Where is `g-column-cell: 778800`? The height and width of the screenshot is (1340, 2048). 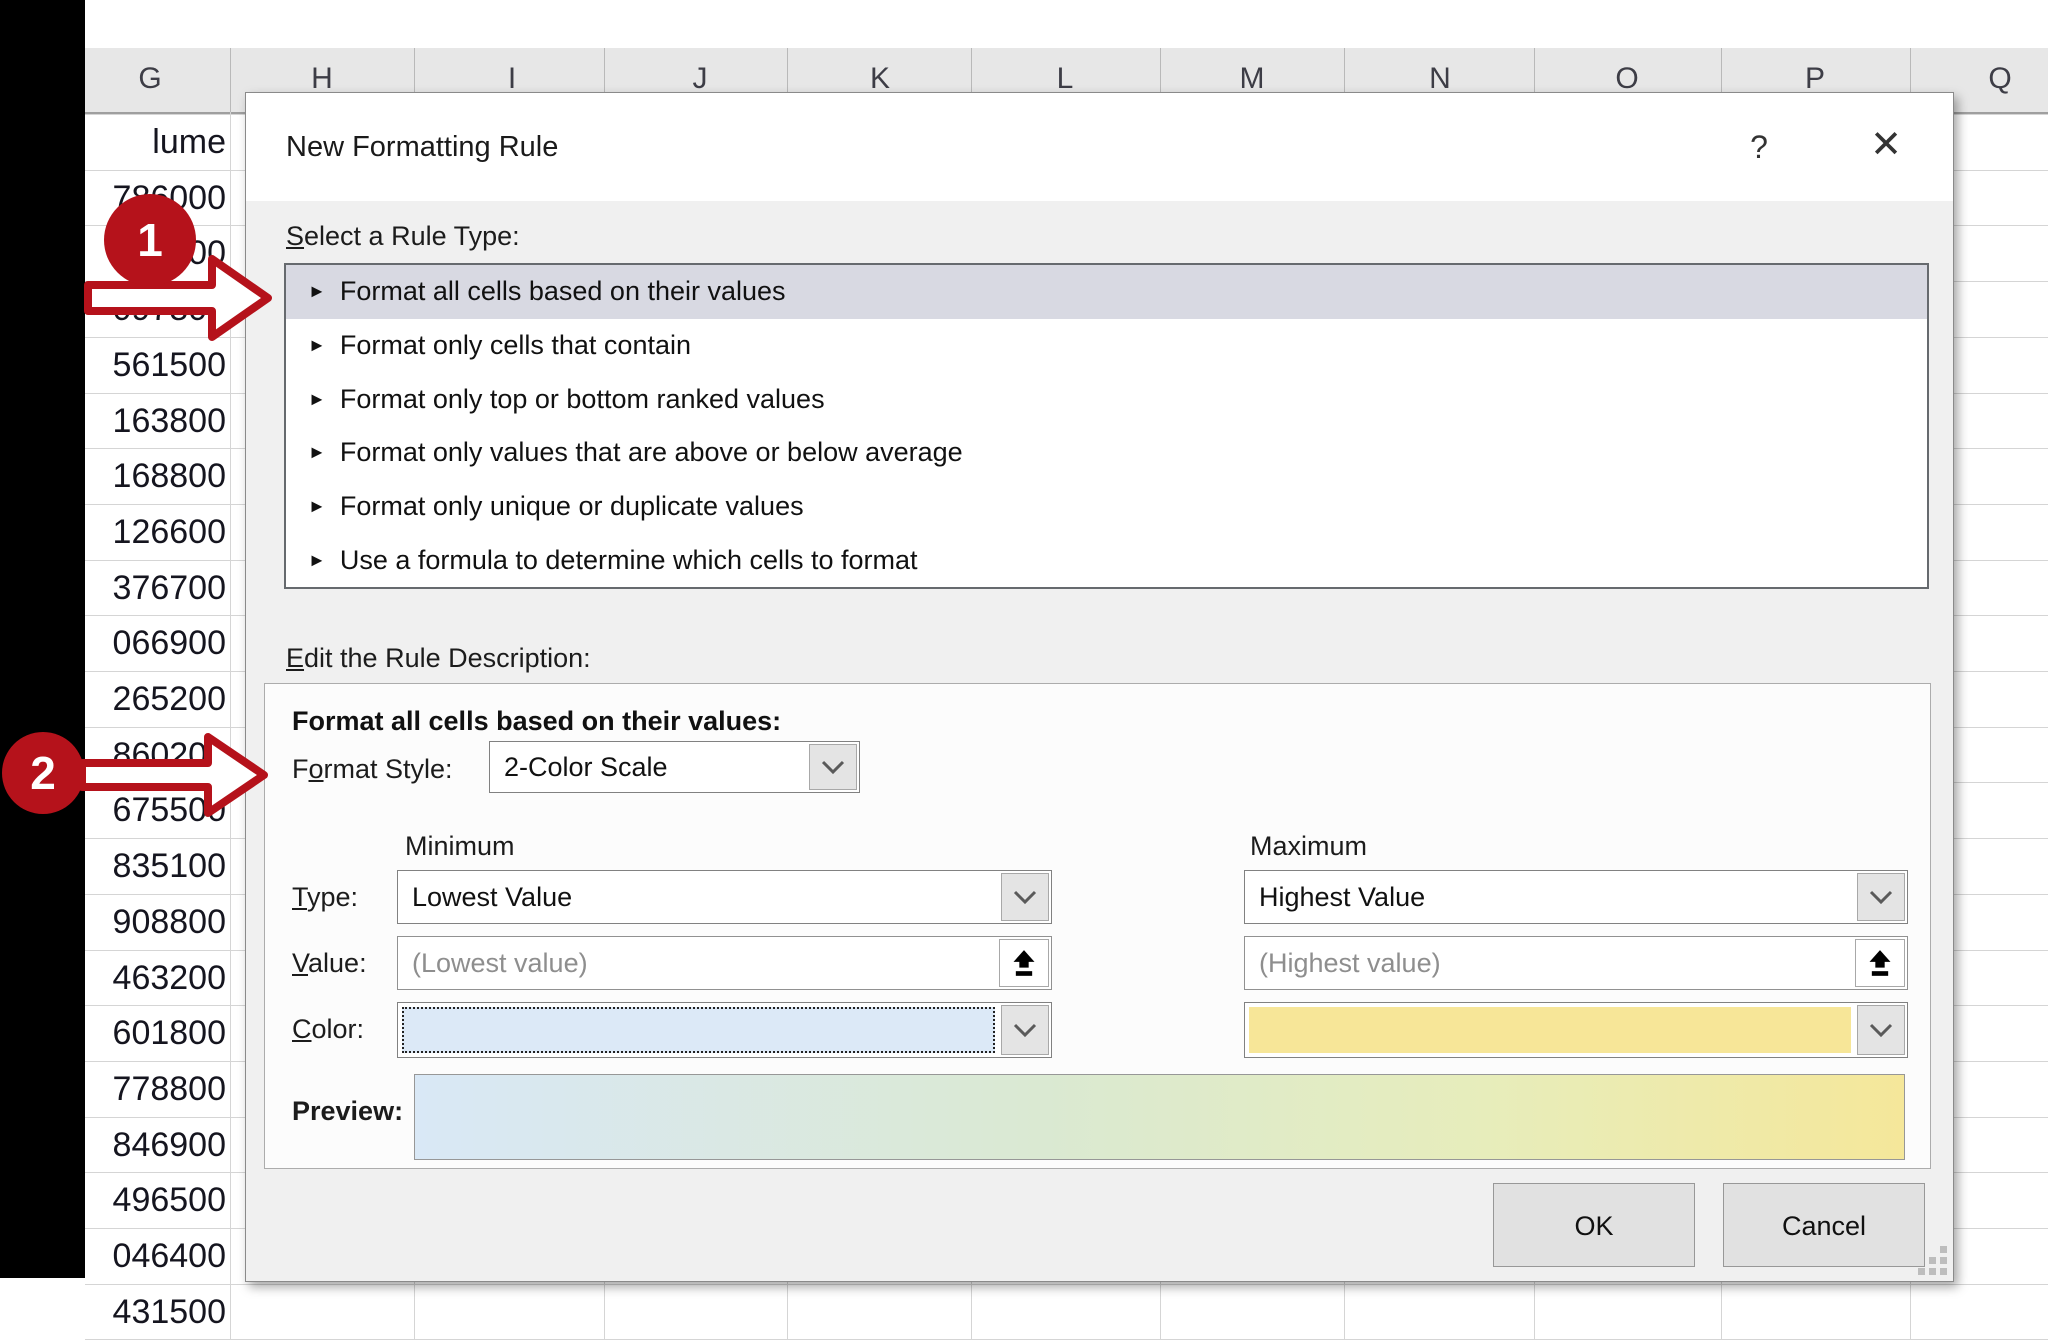
g-column-cell: 778800 is located at coordinates (155, 1089).